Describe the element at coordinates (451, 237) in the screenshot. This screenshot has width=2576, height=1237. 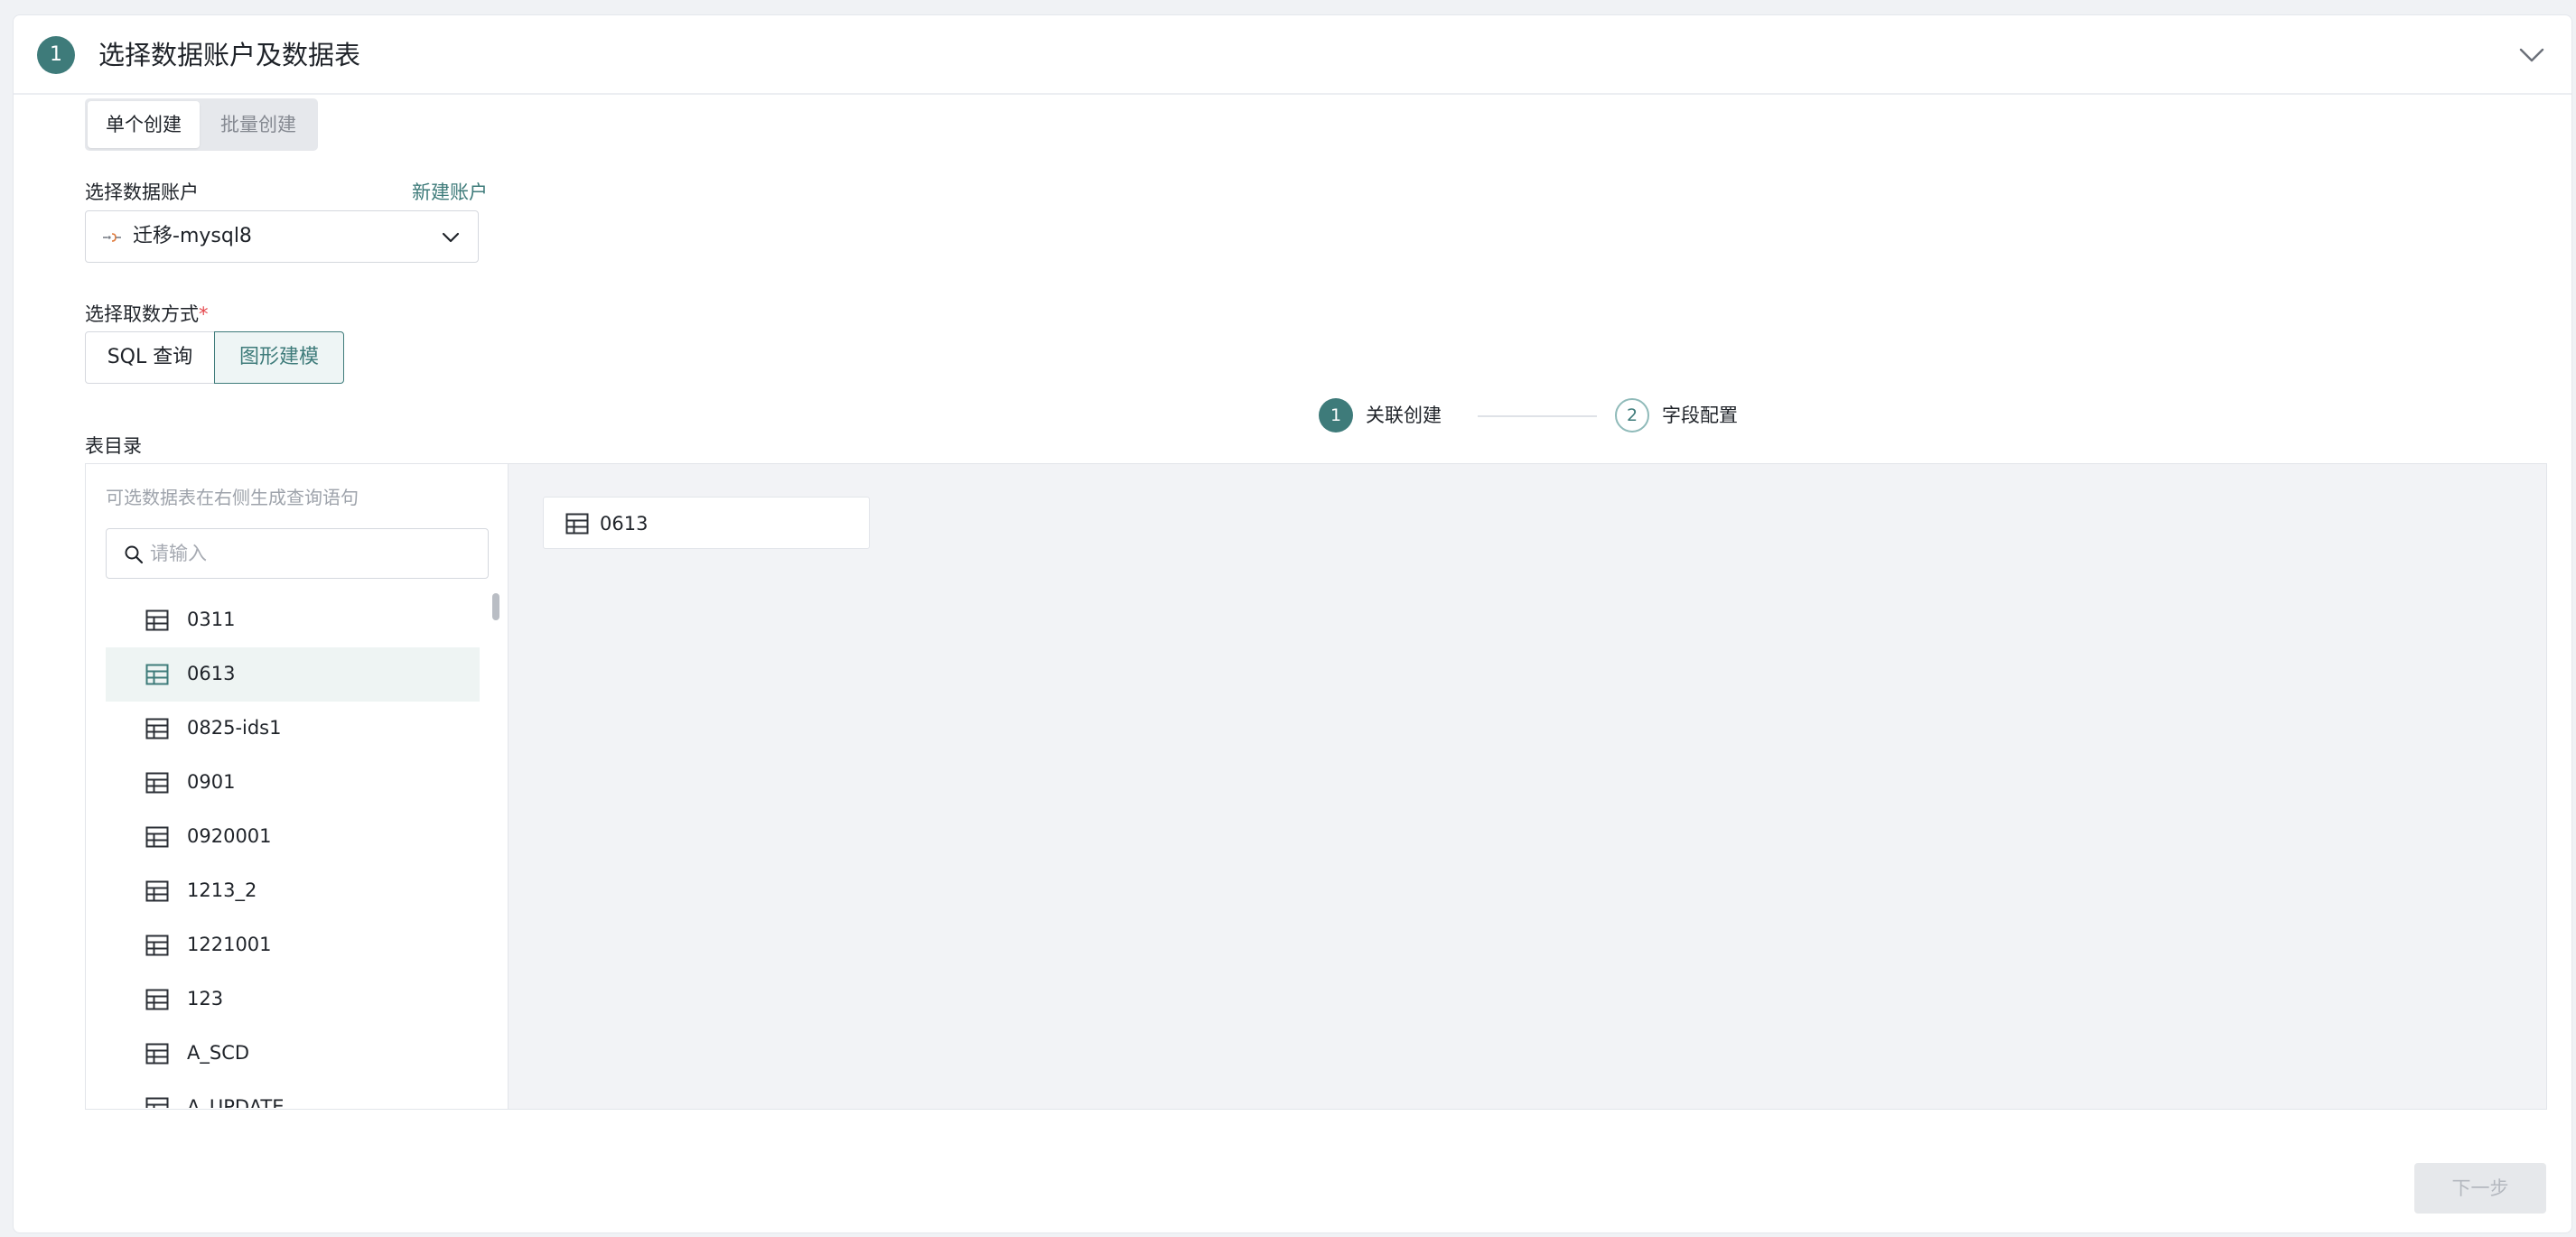
I see `chevron-down-icon` at that location.